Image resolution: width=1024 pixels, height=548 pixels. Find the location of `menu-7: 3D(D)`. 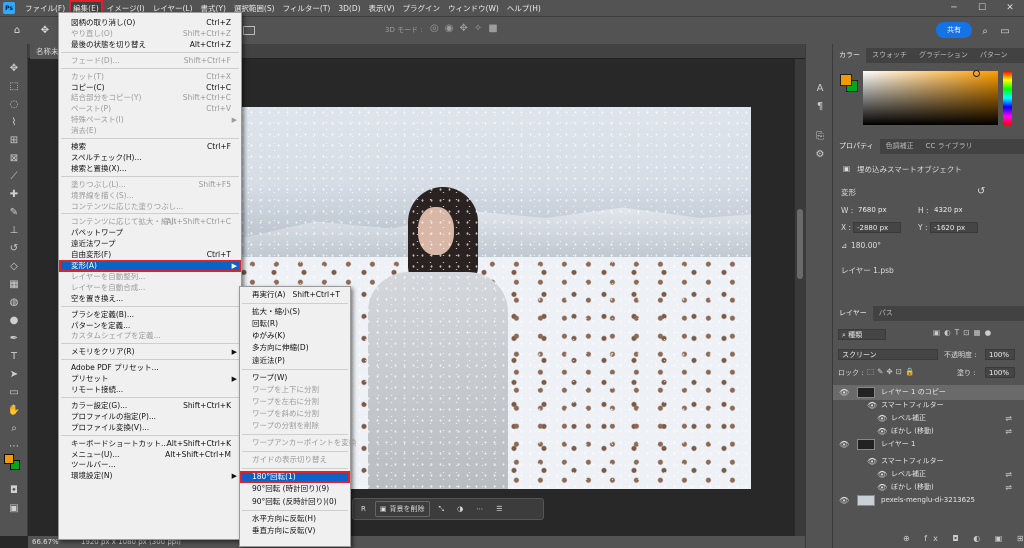

menu-7: 3D(D) is located at coordinates (349, 8).